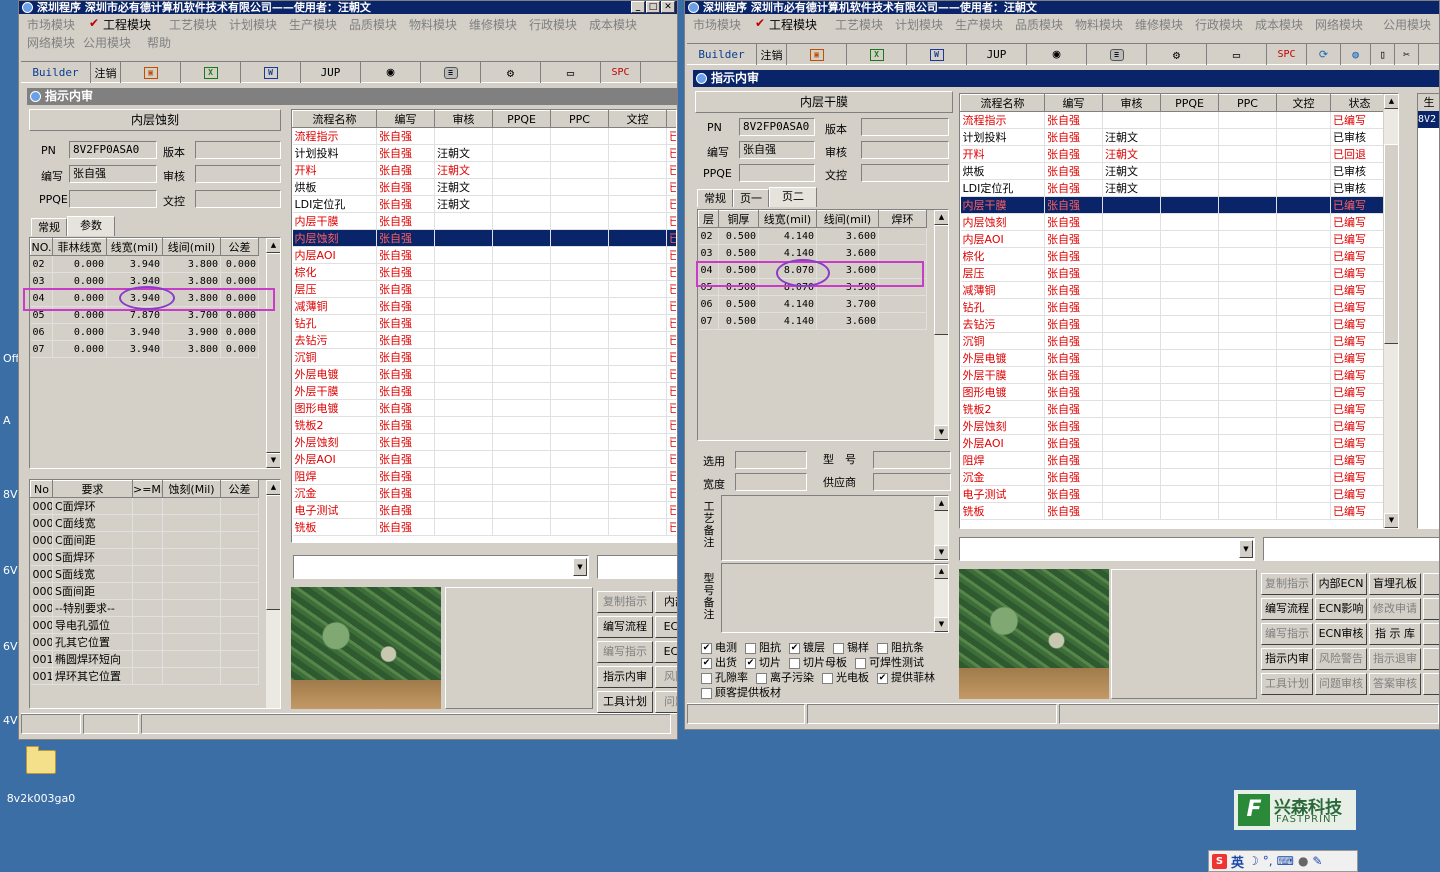  What do you see at coordinates (107, 42) in the screenshot?
I see `menu-item: 公用模块` at bounding box center [107, 42].